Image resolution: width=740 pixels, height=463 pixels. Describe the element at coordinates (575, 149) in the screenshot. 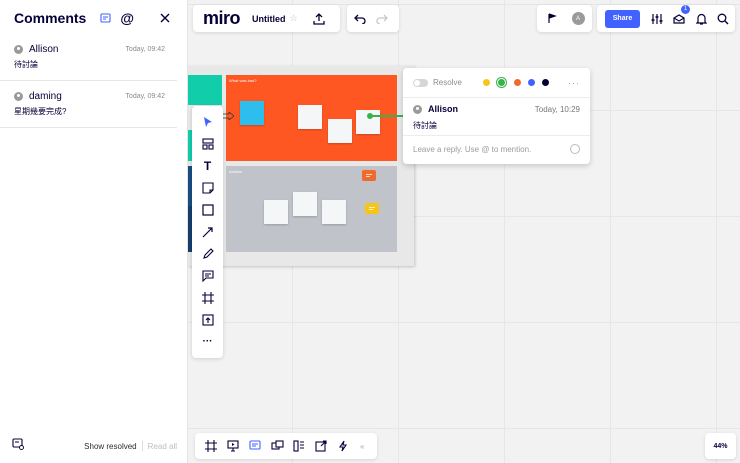

I see `emoji-icon` at that location.